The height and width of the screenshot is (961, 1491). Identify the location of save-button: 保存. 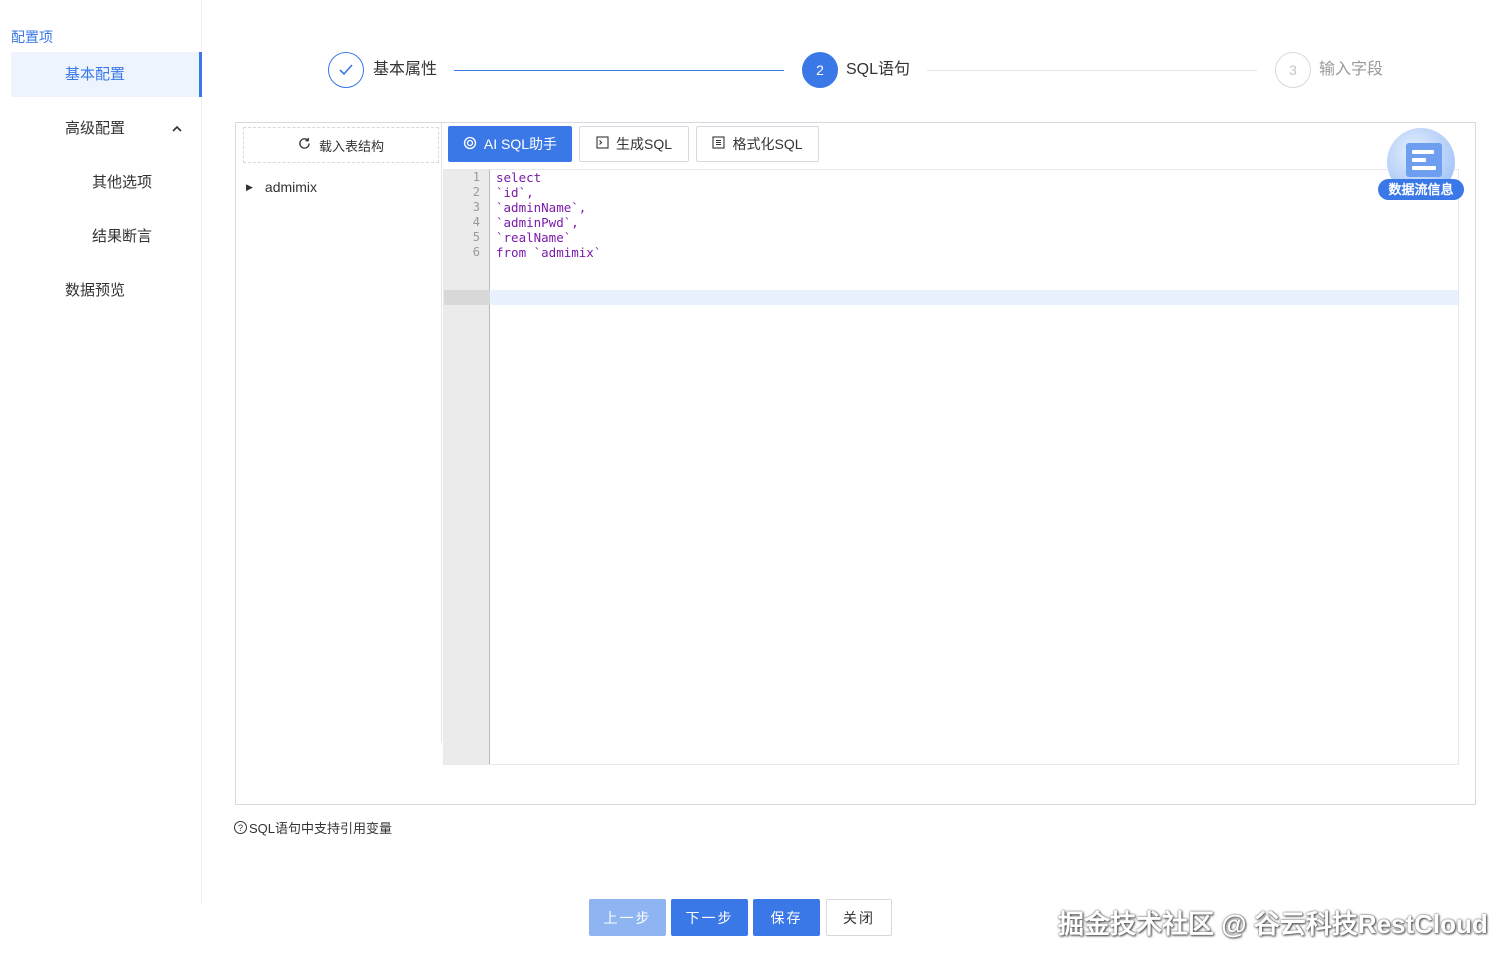
(786, 917).